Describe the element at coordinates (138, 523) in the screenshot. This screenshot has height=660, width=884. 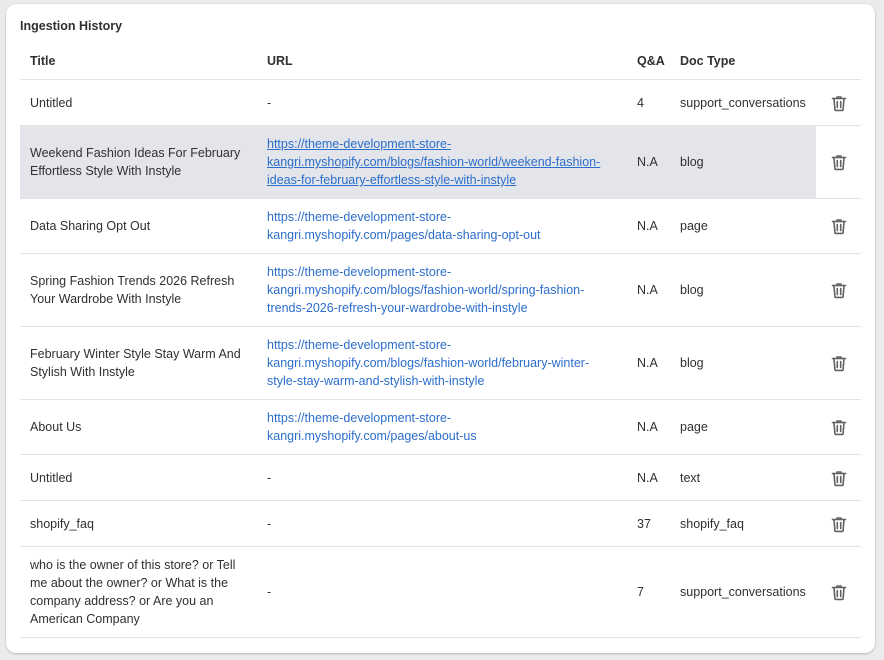
I see `row-title: shopify_faq` at that location.